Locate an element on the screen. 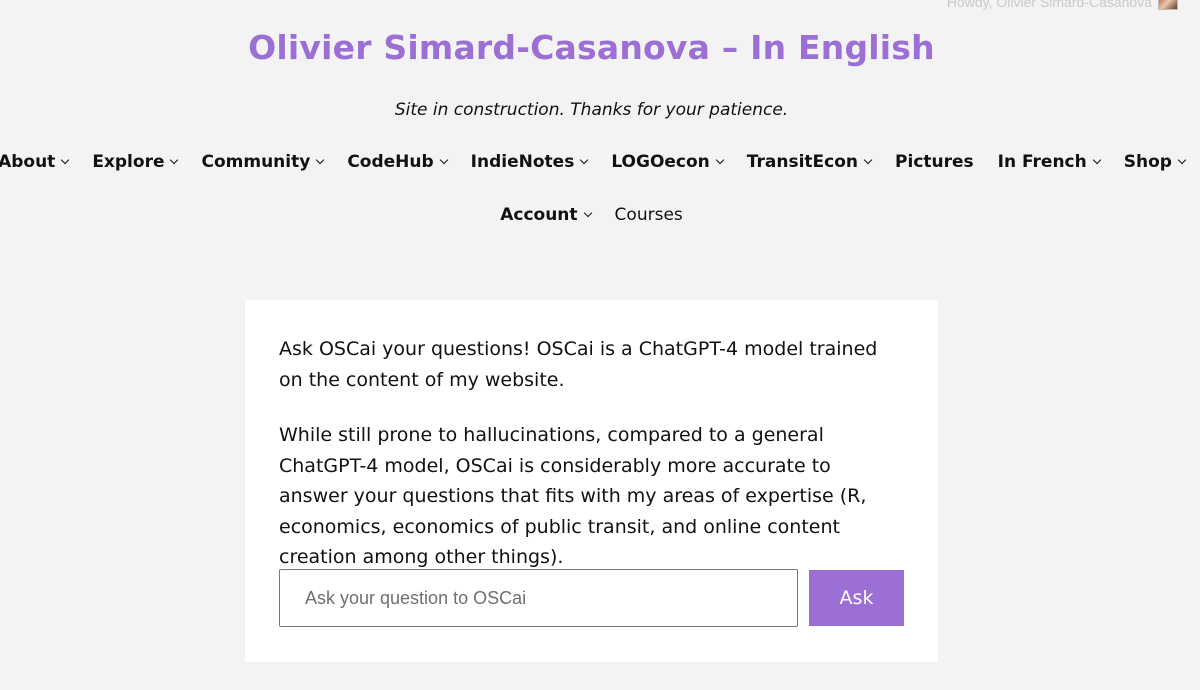  nav-item-label: Pictures is located at coordinates (934, 162).